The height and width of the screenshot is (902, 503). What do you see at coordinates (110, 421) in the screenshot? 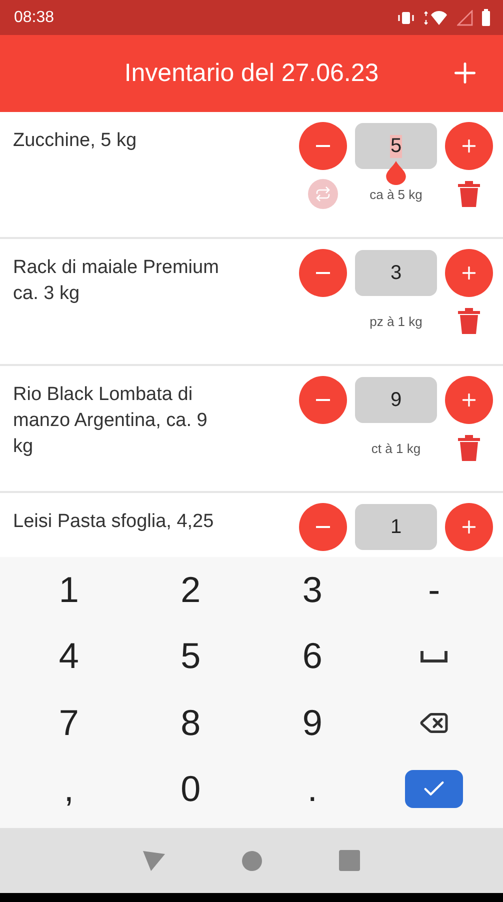
I see `product-name: Rio Black Lombata di manzo Argentina, ca. 9 kg` at bounding box center [110, 421].